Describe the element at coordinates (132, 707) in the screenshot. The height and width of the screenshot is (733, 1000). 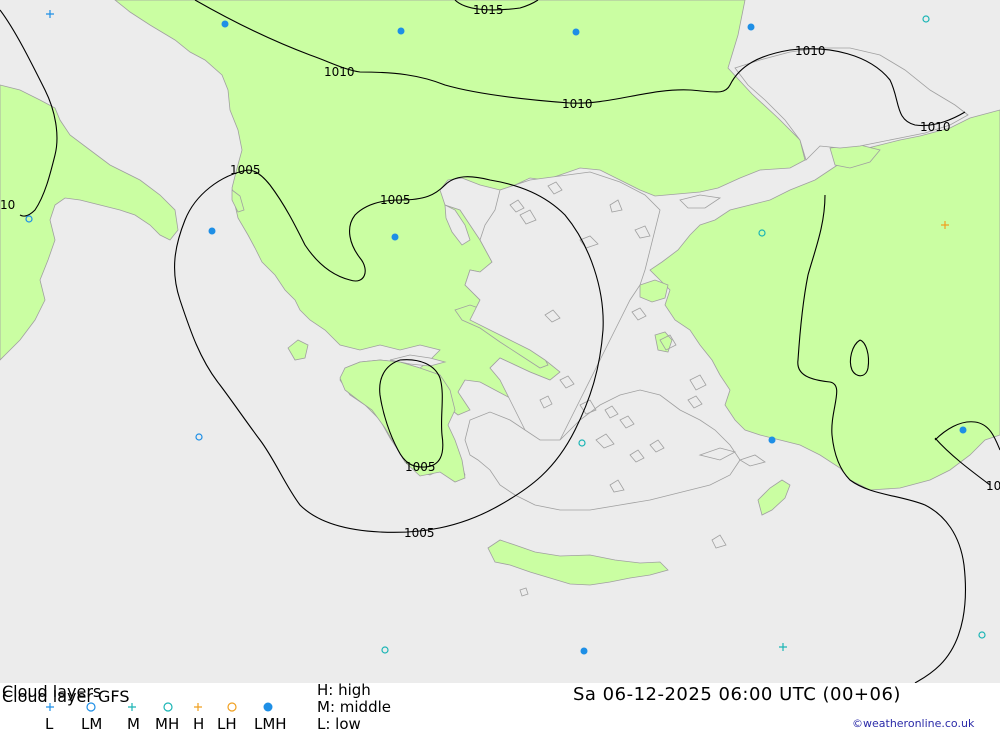
I see `plus-cyan-icon` at that location.